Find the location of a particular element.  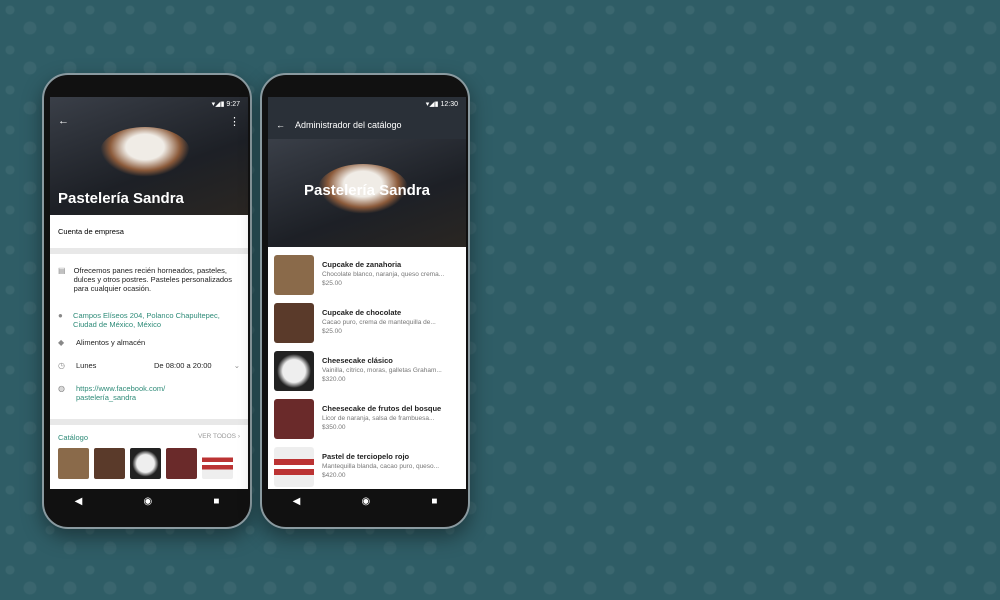

product-price: $350.00 is located at coordinates (334, 427).